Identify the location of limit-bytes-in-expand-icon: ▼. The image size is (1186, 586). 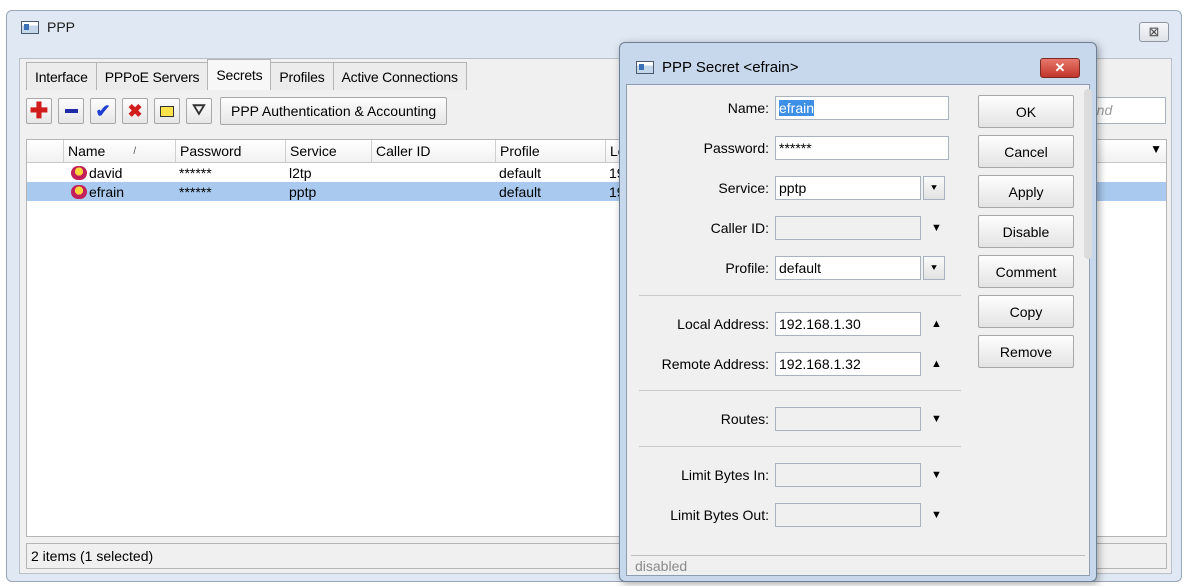
(936, 475).